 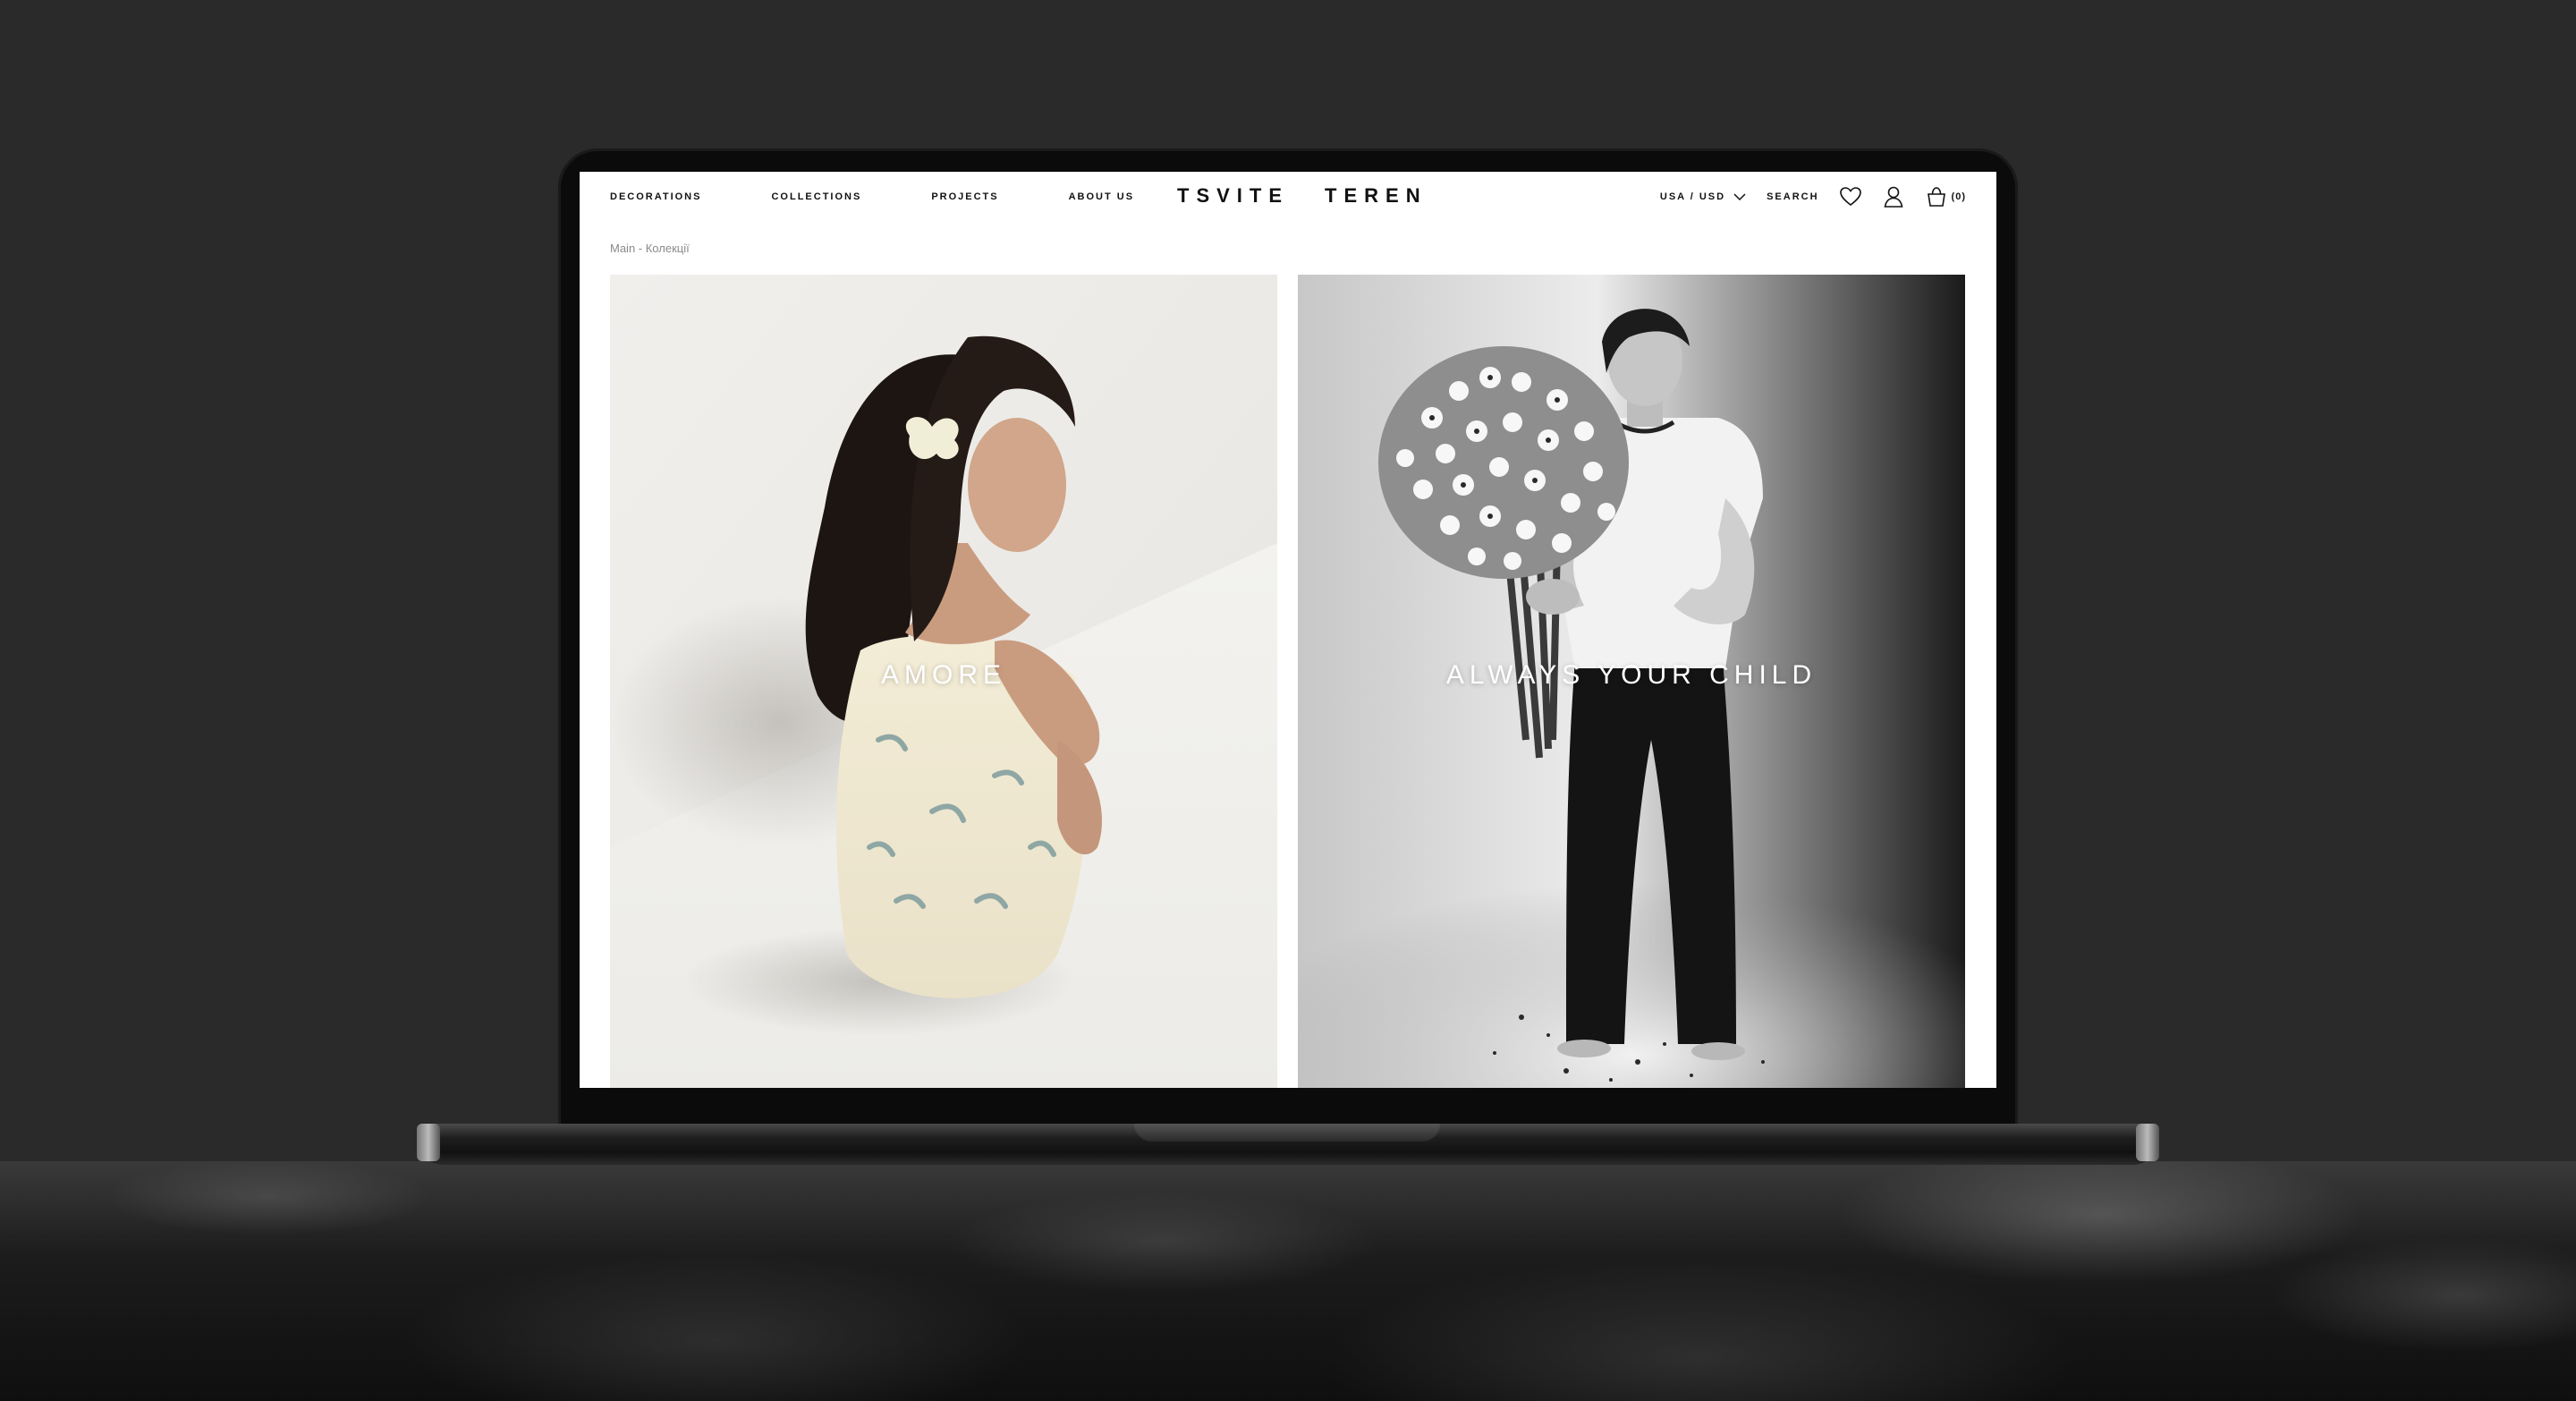 I want to click on header-actions: USA / USD SEARCH (0), so click(x=1813, y=196).